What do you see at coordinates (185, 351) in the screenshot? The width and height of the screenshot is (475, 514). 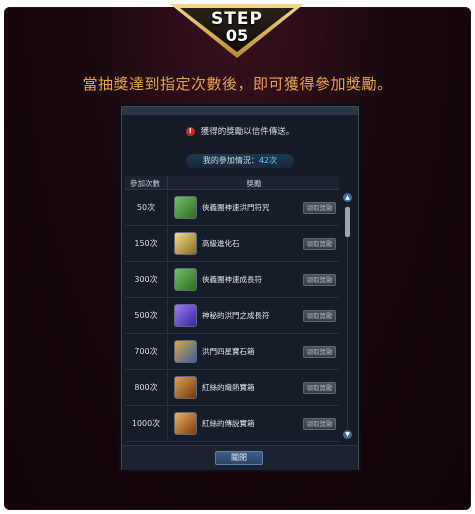 I see `gem-box-icon` at bounding box center [185, 351].